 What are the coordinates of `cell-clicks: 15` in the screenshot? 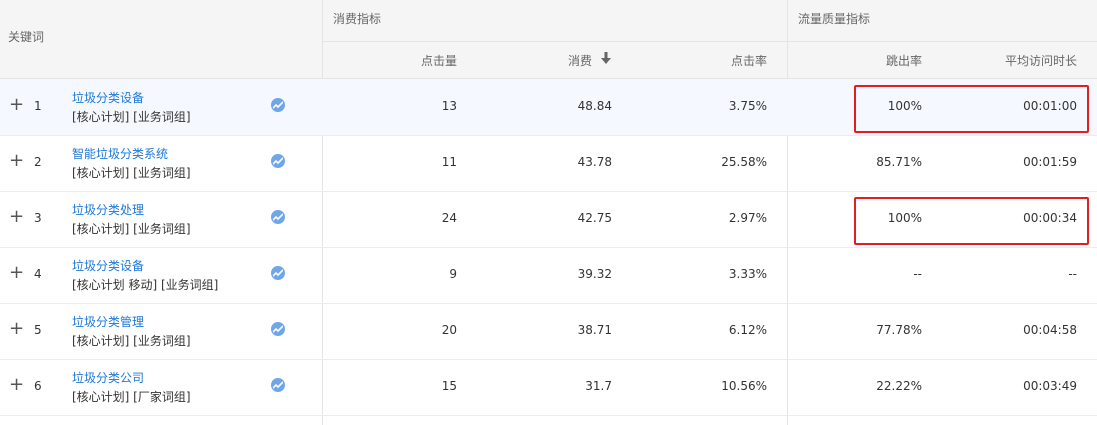 It's located at (449, 386).